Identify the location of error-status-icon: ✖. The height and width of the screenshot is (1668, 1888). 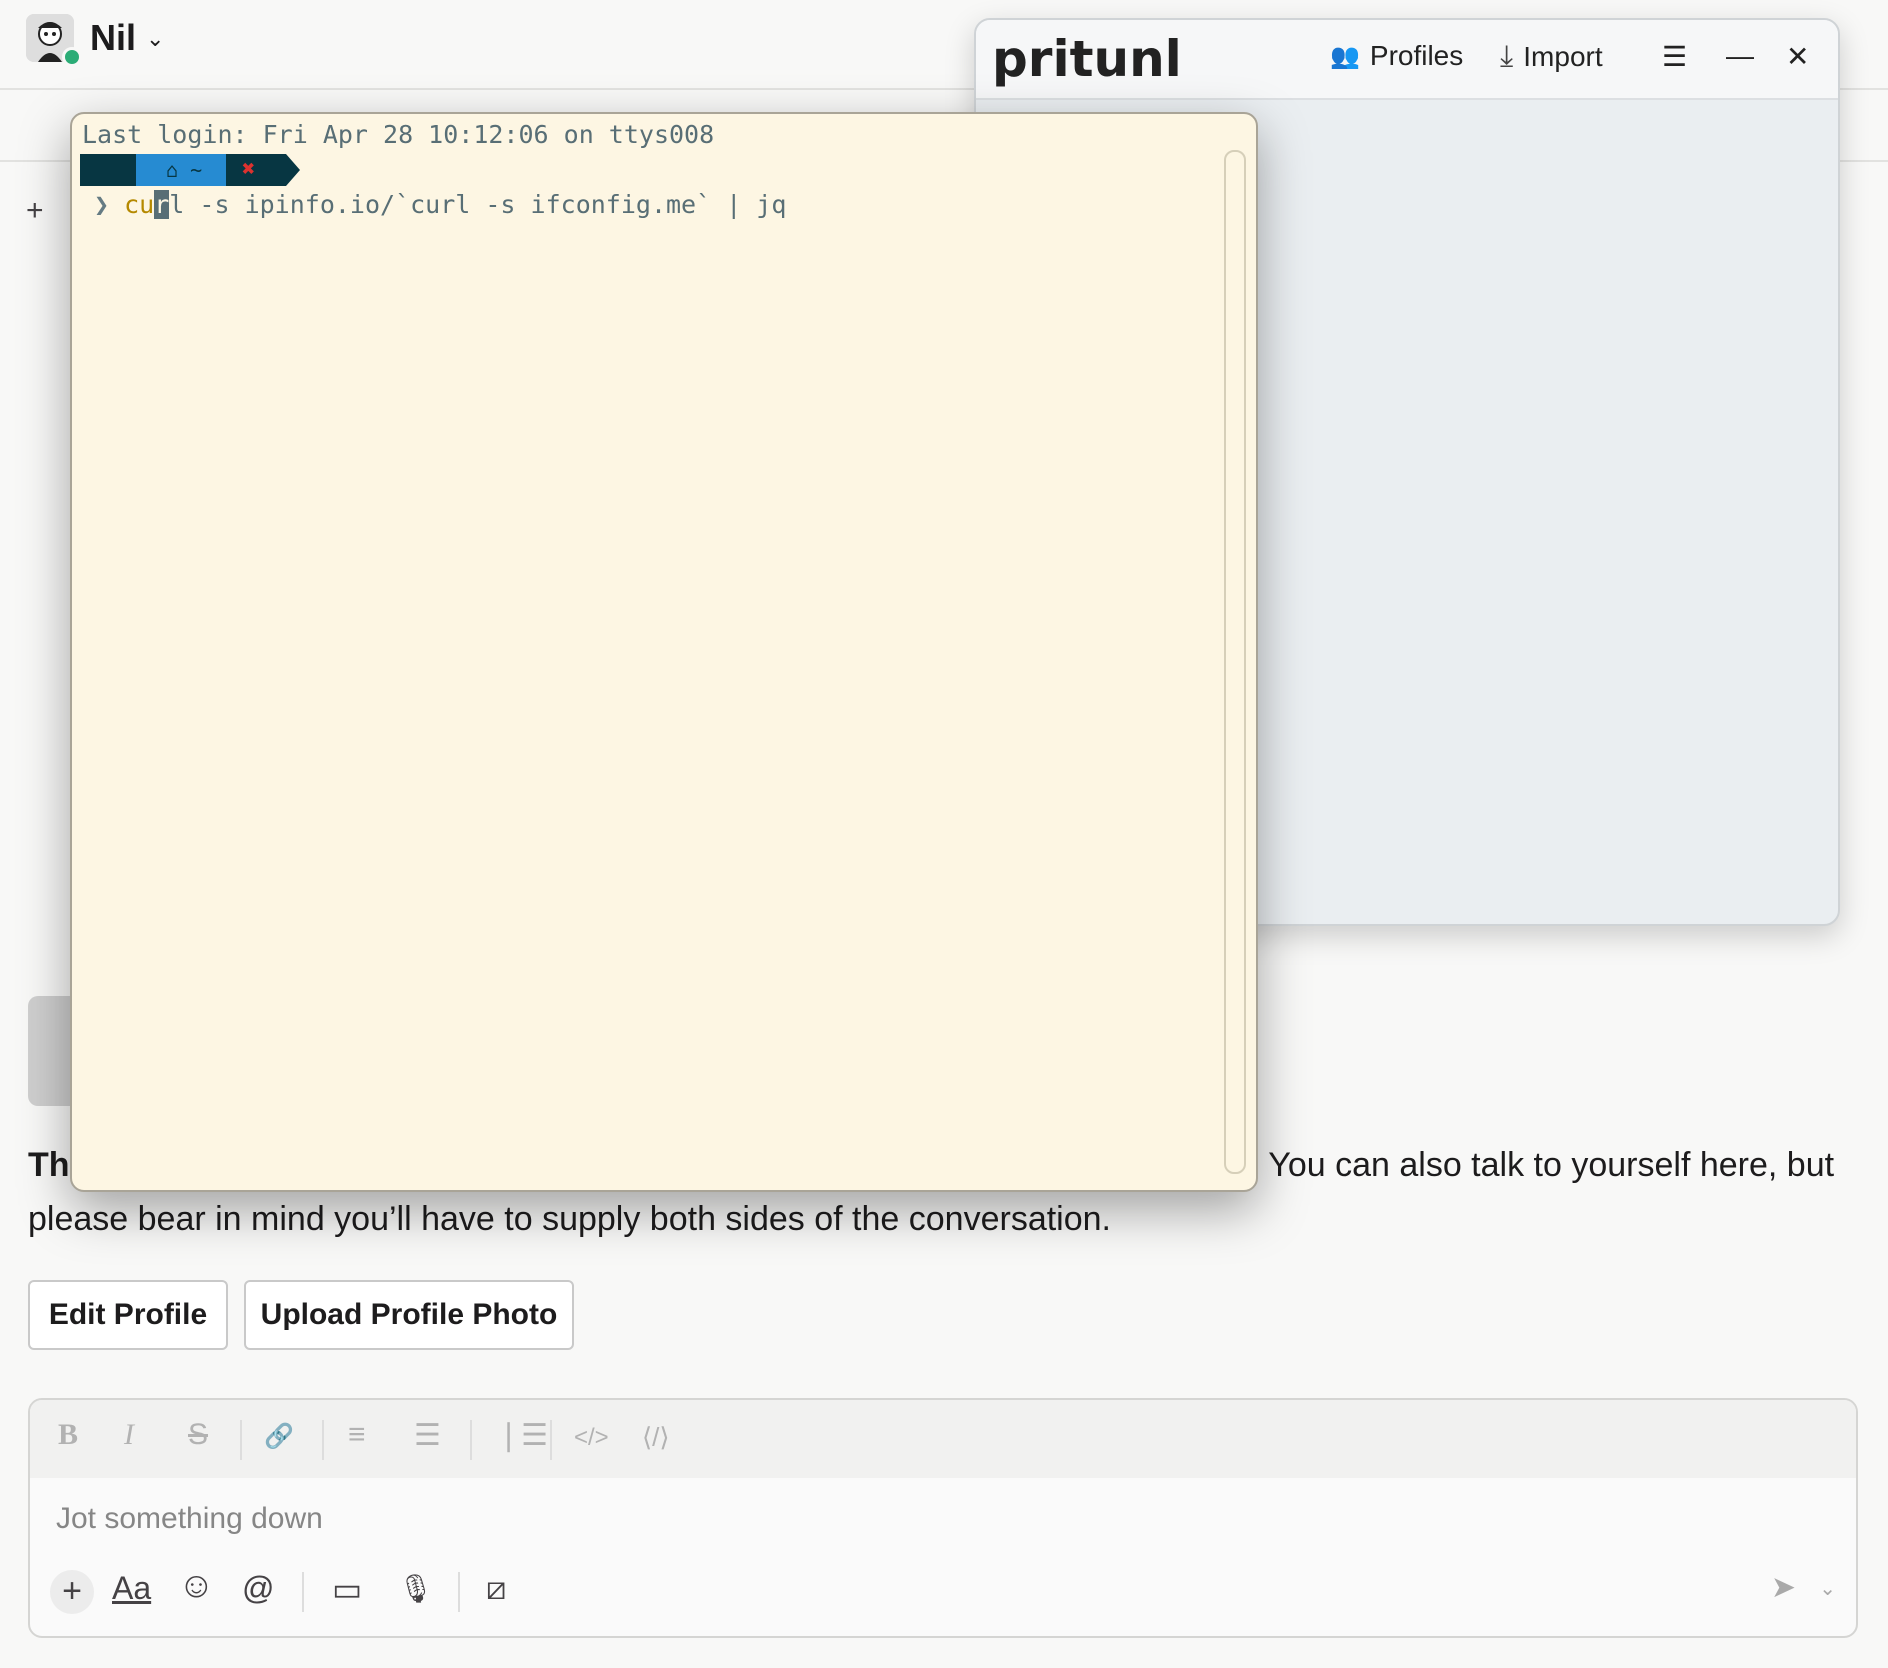
(256, 170).